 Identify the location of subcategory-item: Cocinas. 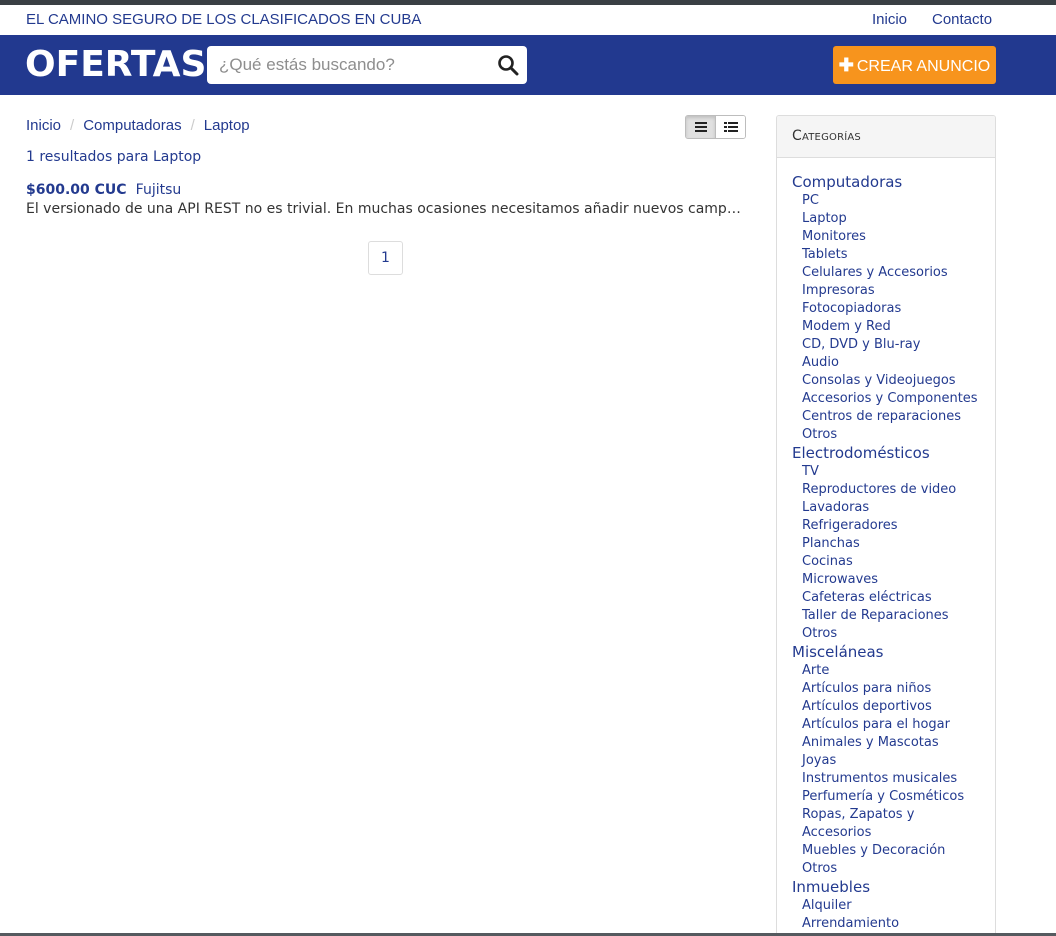
(898, 562).